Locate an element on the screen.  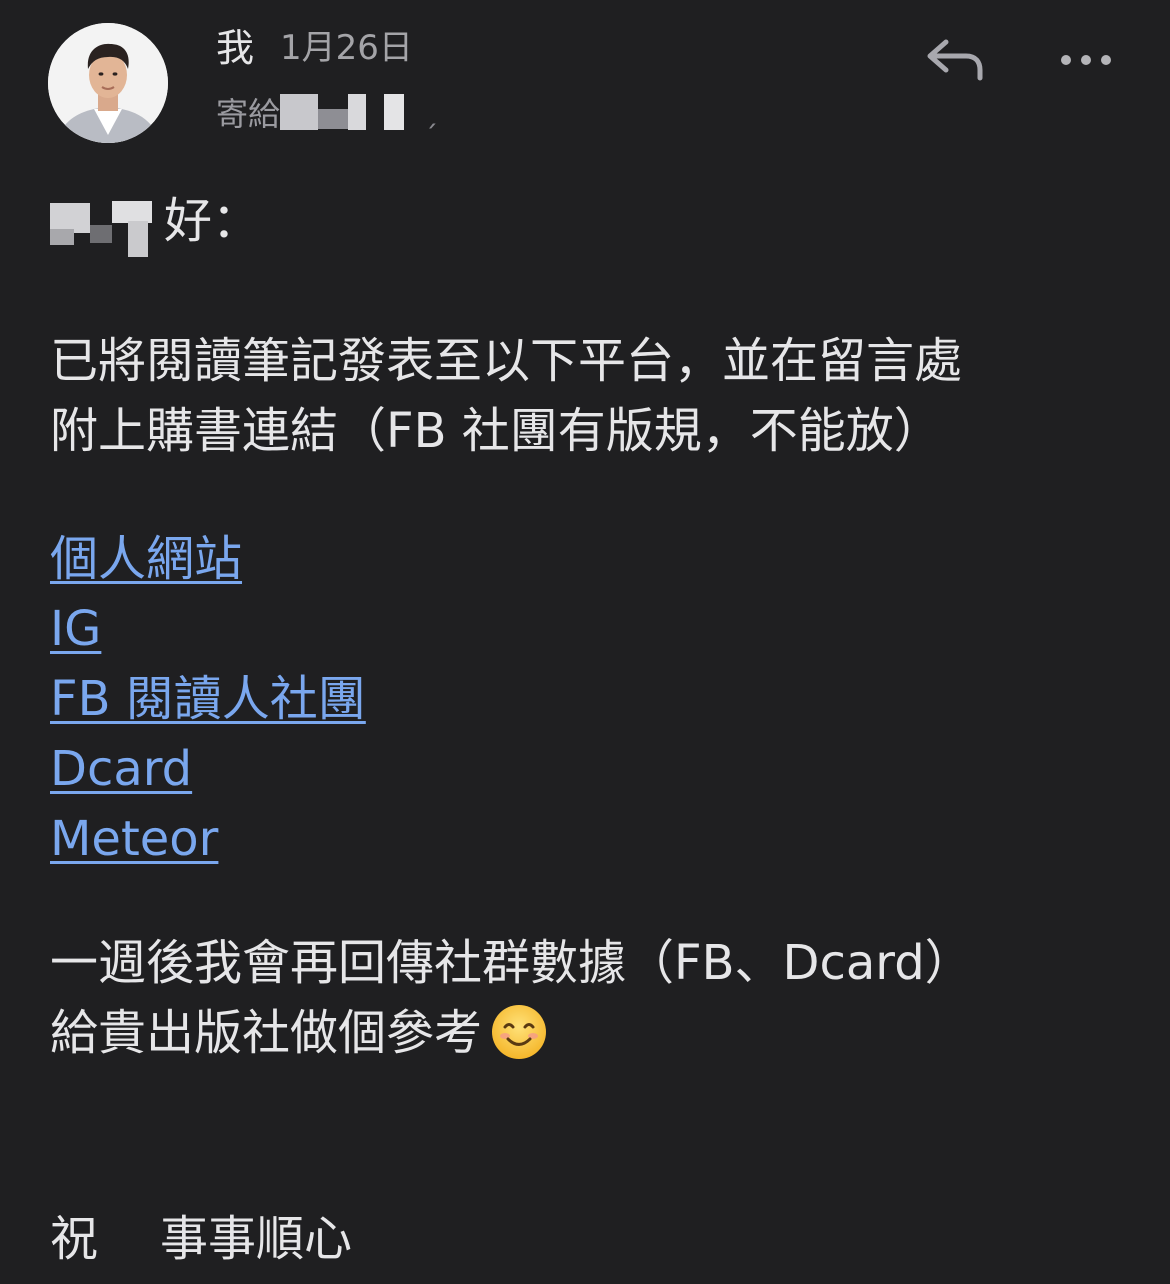
paragraph-1: 已將閱讀筆記發表至以下平台，並在留言處 附上購書連結（FB 社團有版規，不能放） is located at coordinates (590, 396).